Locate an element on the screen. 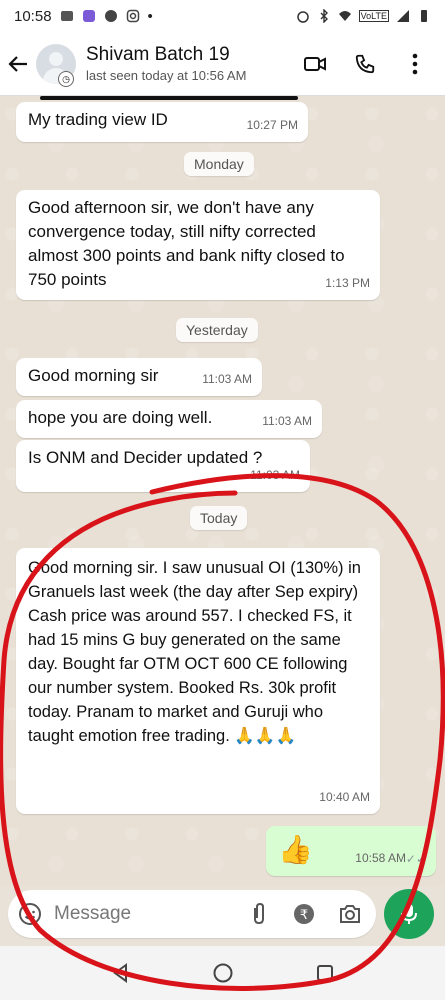  back-arrow-icon is located at coordinates (18, 64).